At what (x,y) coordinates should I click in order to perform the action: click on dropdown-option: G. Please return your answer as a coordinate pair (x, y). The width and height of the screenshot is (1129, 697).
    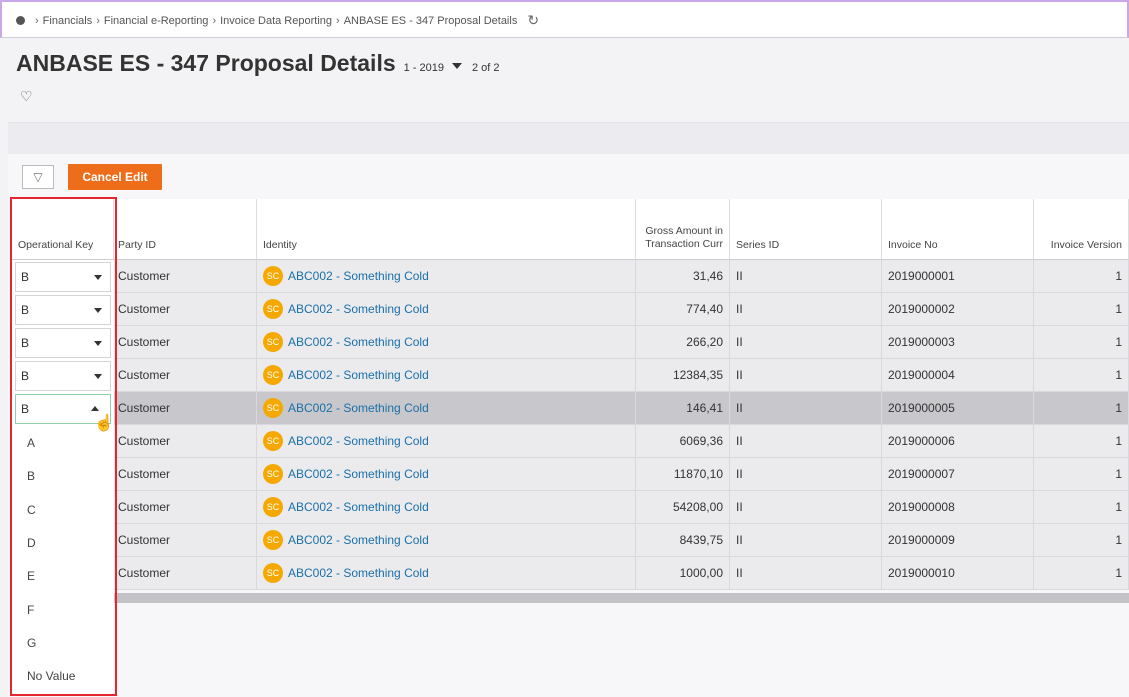
    Looking at the image, I should click on (63, 643).